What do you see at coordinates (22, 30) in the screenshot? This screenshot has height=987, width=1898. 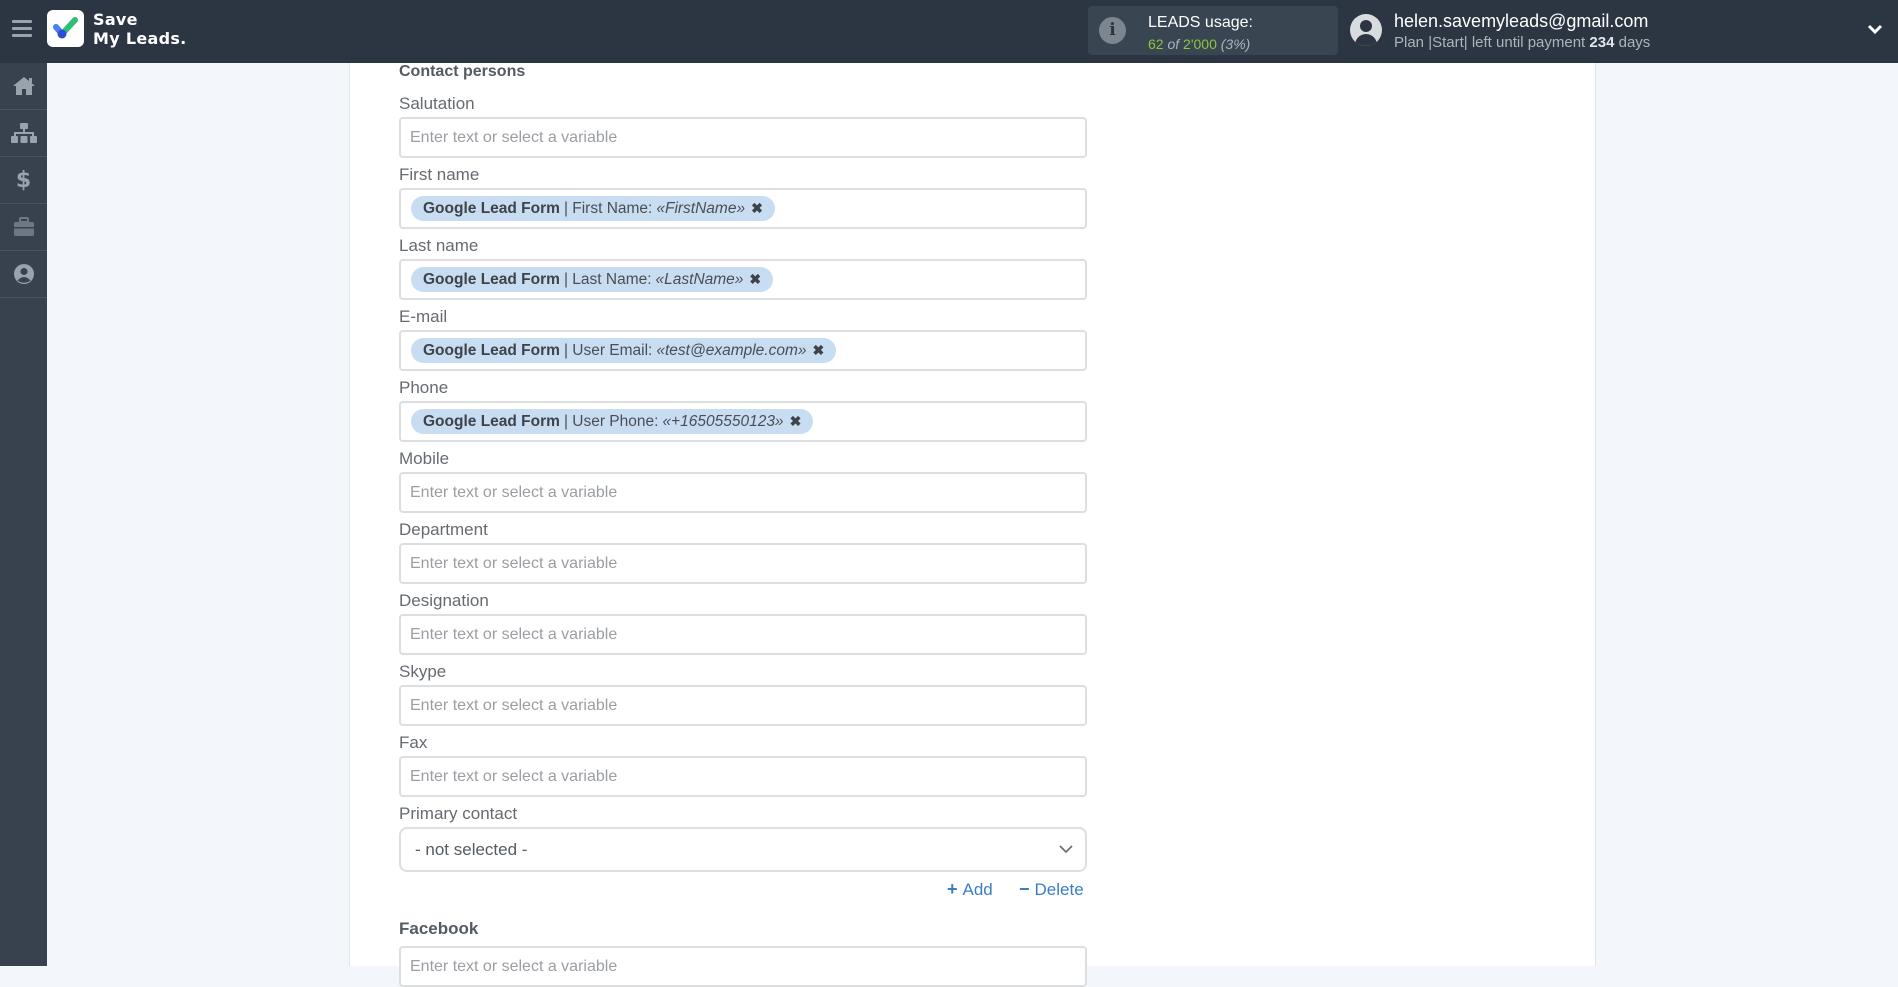 I see `menu-toggle-icon` at bounding box center [22, 30].